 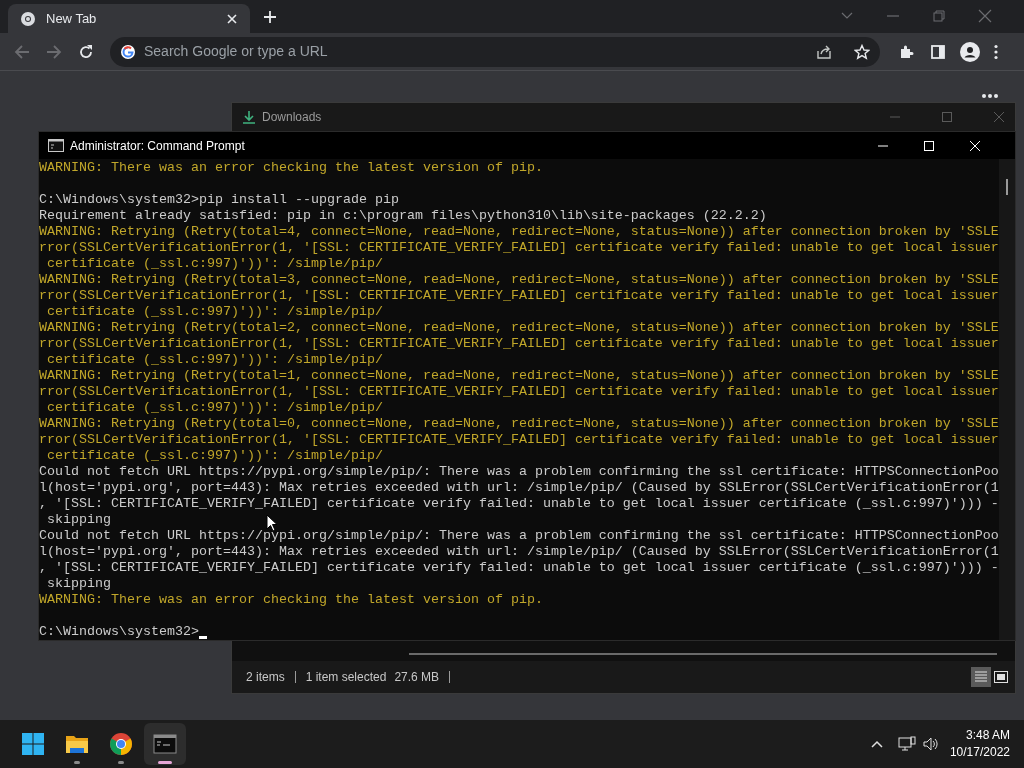 What do you see at coordinates (119, 632) in the screenshot?
I see `console-line: C:\Windows\system32>` at bounding box center [119, 632].